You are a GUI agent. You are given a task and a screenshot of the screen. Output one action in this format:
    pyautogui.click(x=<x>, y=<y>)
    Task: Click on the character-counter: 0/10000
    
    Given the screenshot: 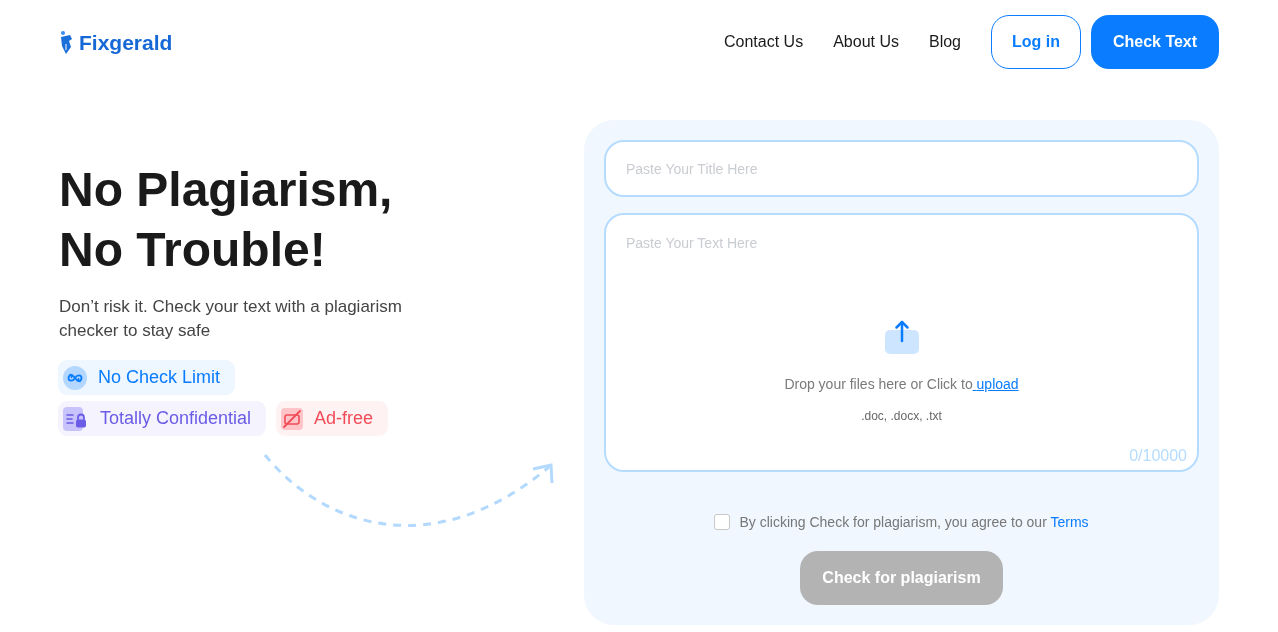 What is the action you would take?
    pyautogui.click(x=1158, y=456)
    